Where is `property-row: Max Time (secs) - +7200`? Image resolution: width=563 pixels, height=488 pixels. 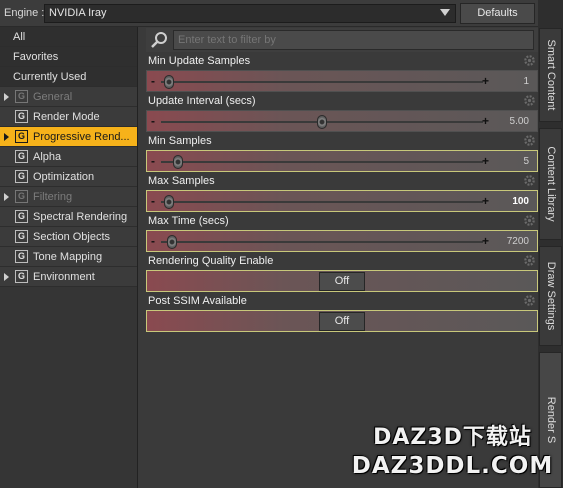 property-row: Max Time (secs) - +7200 is located at coordinates (342, 233).